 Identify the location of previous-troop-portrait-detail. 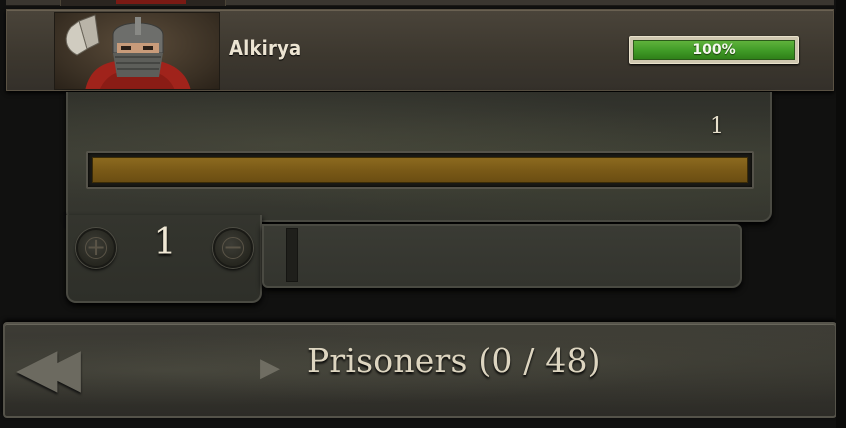
(151, 2).